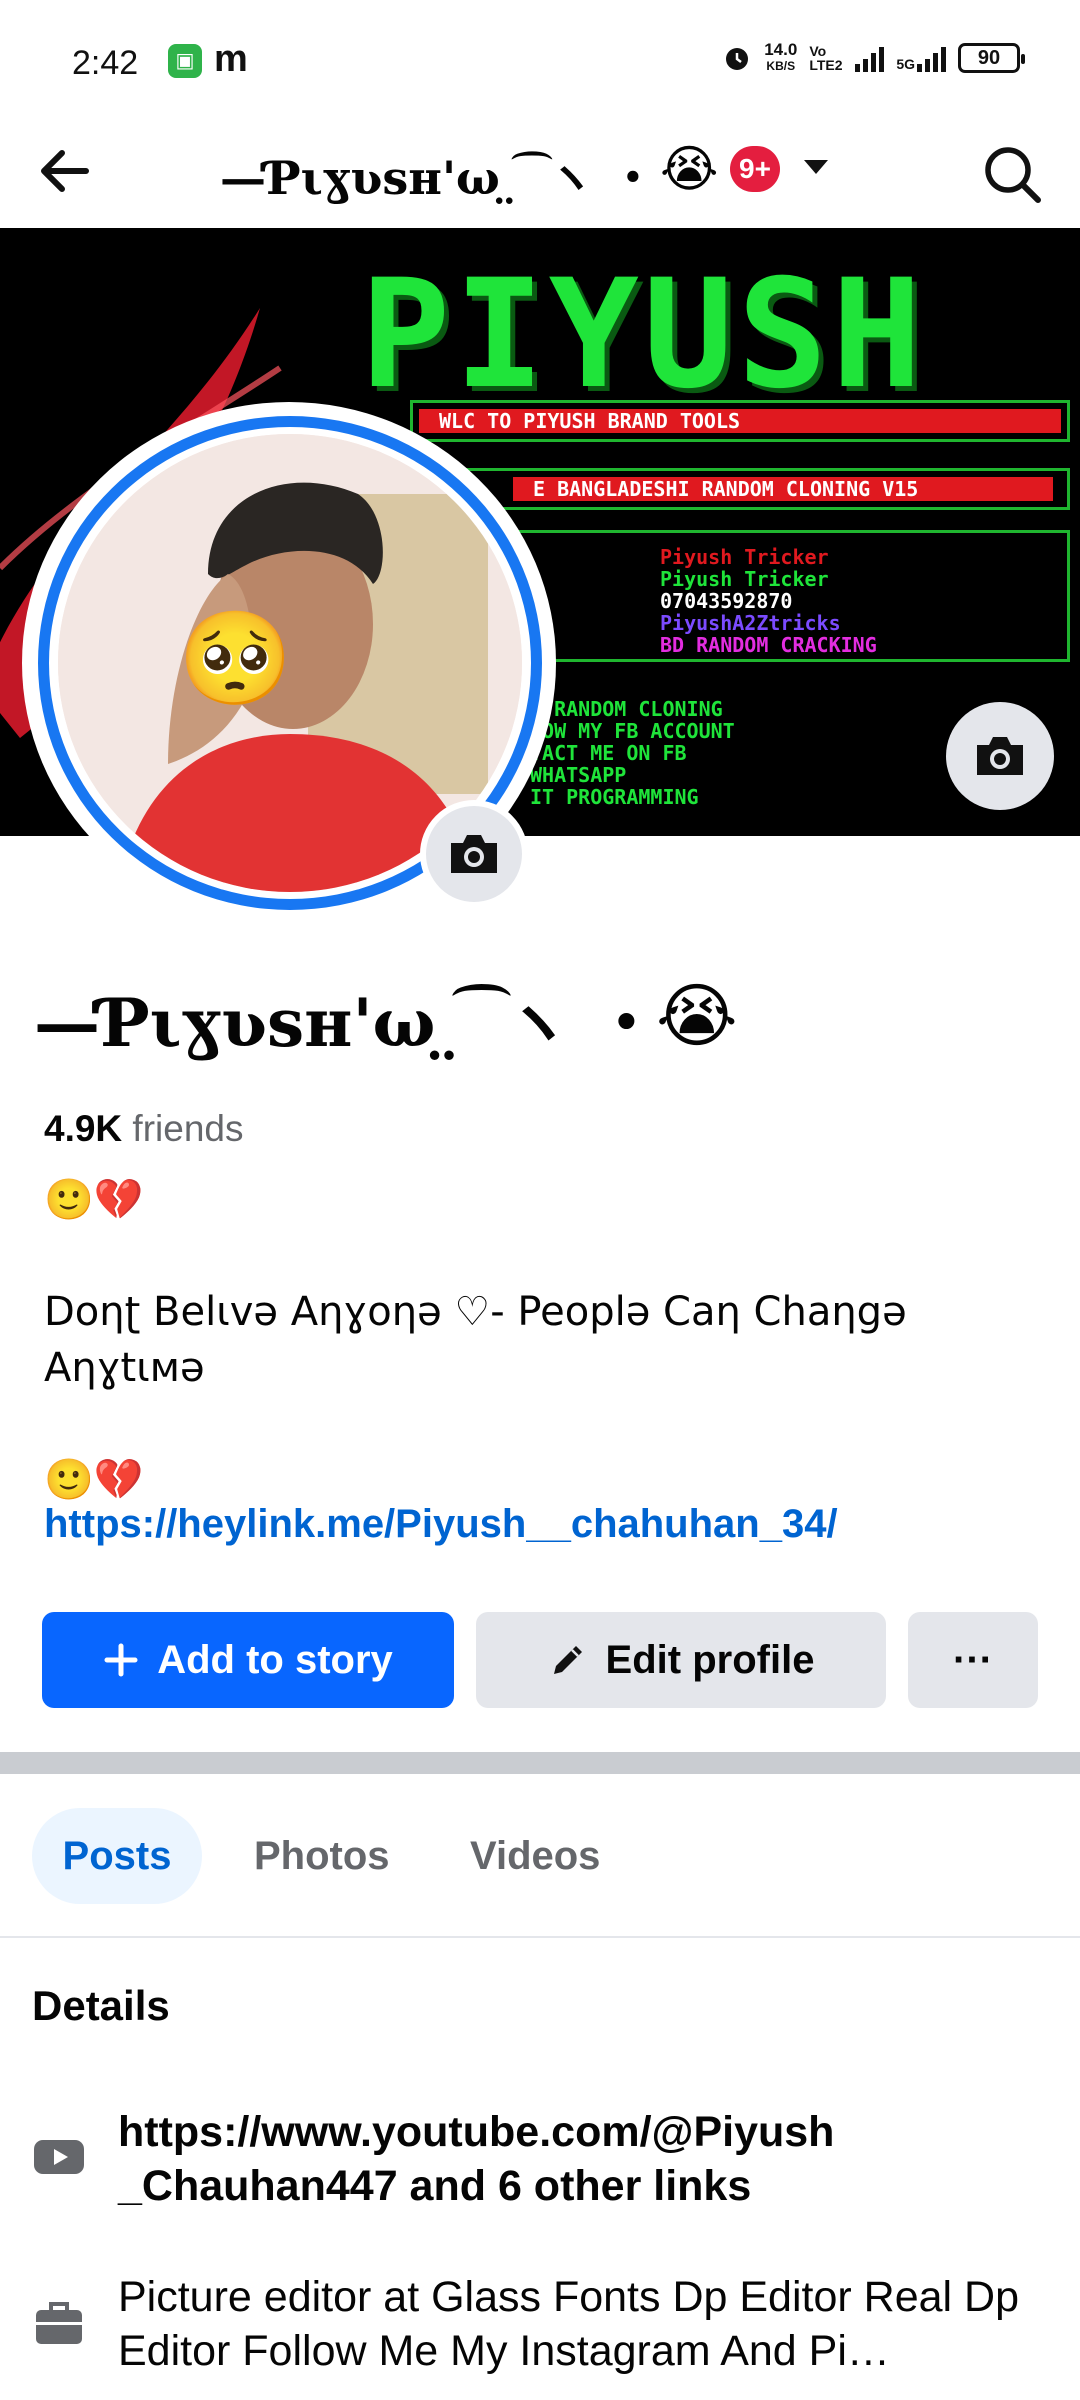  I want to click on details-heading: Details, so click(101, 2005).